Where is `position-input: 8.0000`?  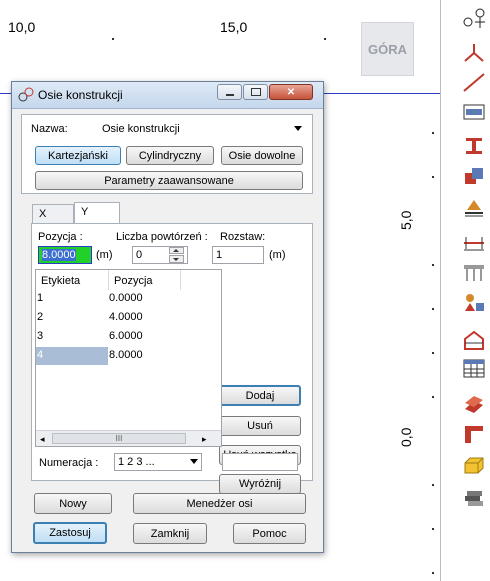
position-input: 8.0000 is located at coordinates (65, 255).